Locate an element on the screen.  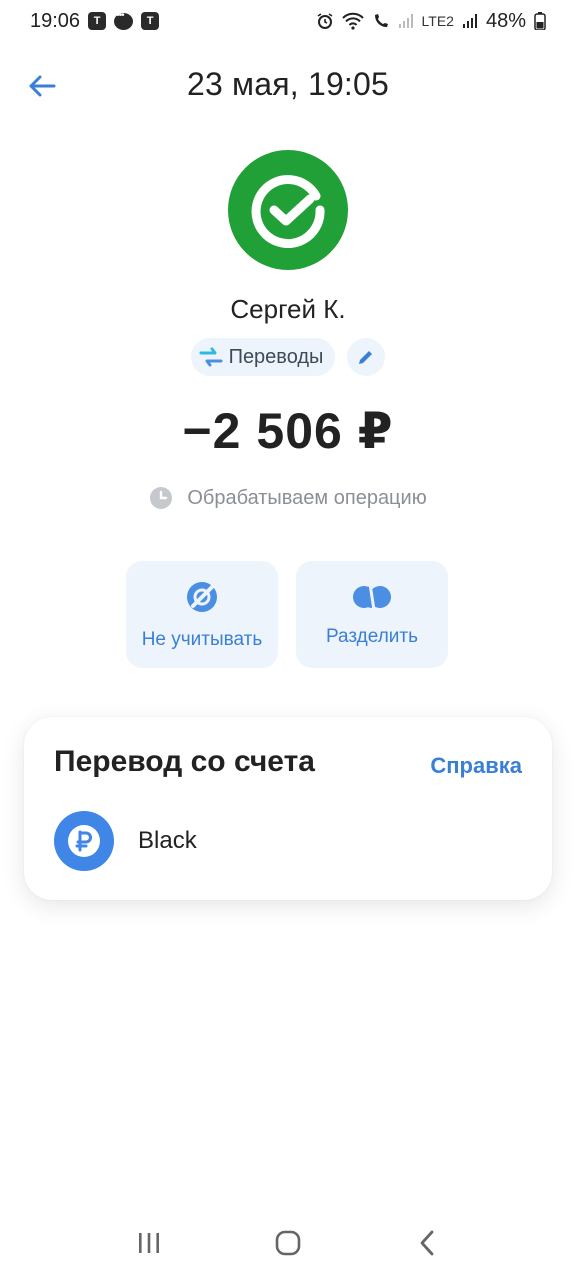
operation-status-text: Обрабатываем операцию is located at coordinates (307, 497).